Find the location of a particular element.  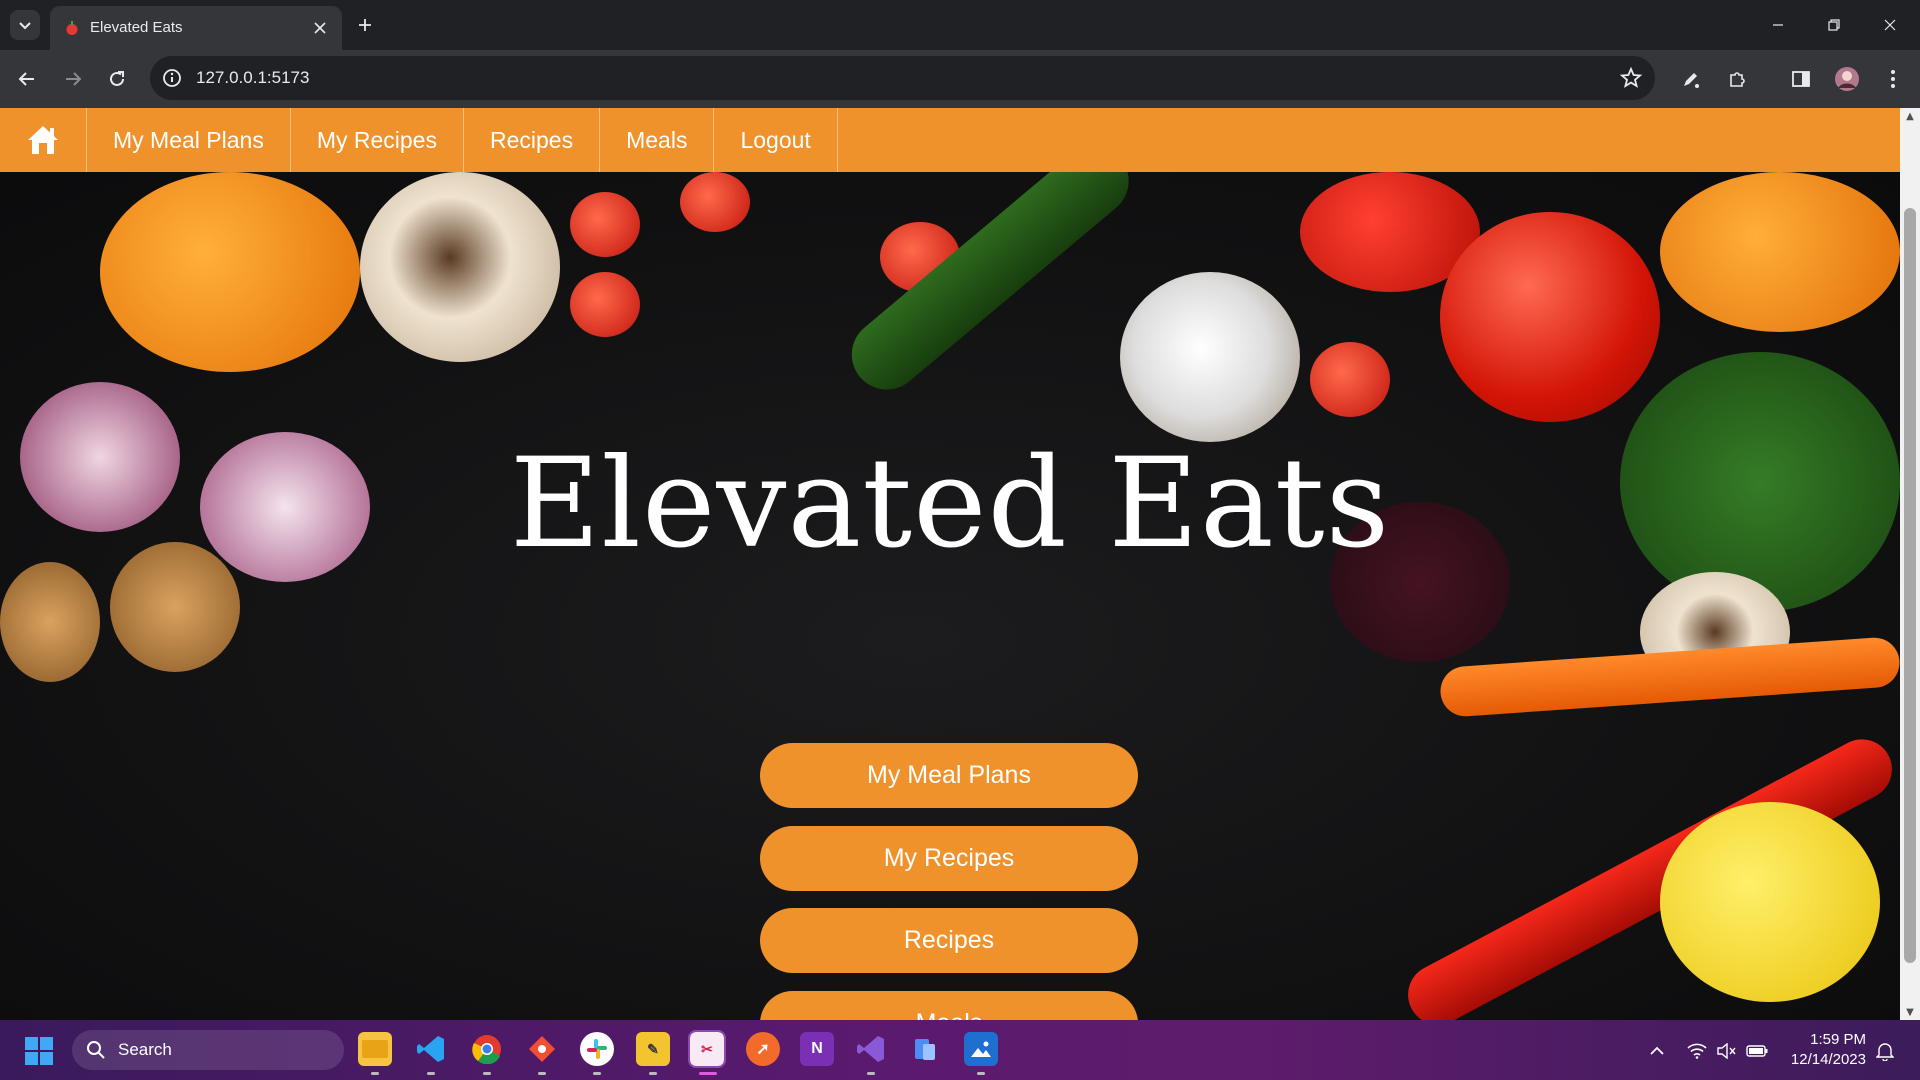

browser-toolbar: 127.0.0.1:5173 is located at coordinates (960, 79).